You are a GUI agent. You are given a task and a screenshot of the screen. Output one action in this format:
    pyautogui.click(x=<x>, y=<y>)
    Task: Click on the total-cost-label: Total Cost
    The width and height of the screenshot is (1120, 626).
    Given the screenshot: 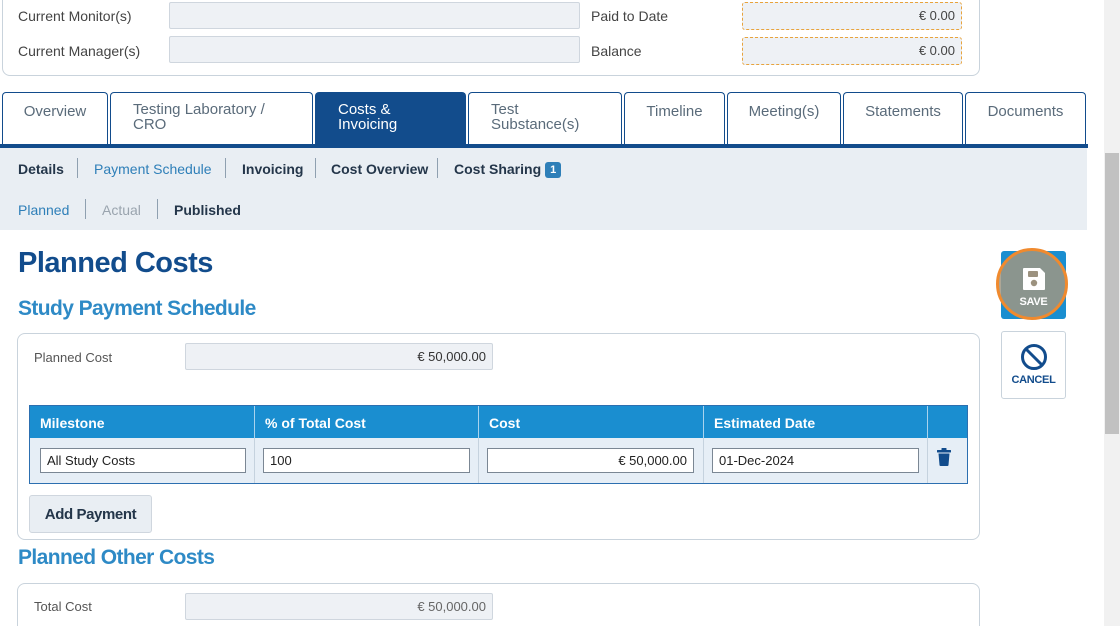 What is the action you would take?
    pyautogui.click(x=63, y=606)
    